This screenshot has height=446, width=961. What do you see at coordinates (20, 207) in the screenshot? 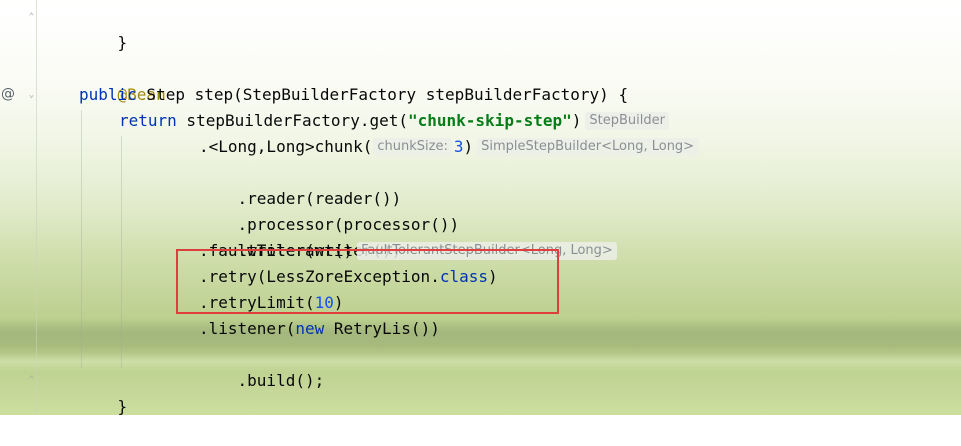
I see `editor-gutter: ⌃ ⌄ ⌃ @` at bounding box center [20, 207].